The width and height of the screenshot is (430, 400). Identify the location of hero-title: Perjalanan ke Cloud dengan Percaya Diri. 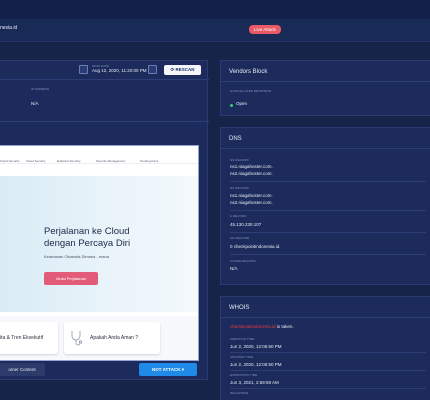
(119, 238).